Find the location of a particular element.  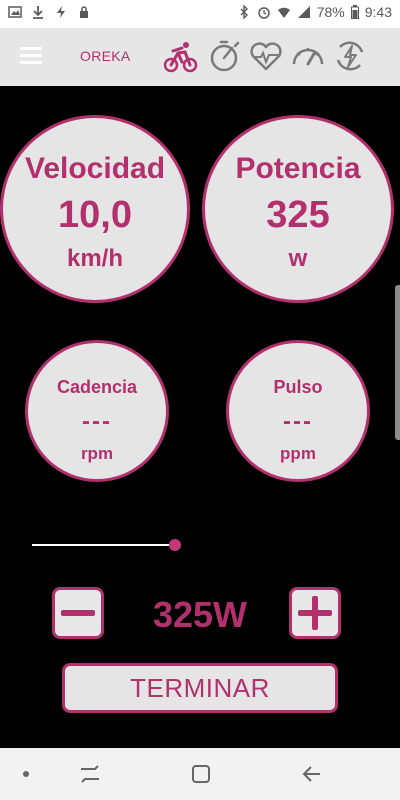

potencia-label: Potencia is located at coordinates (298, 168).